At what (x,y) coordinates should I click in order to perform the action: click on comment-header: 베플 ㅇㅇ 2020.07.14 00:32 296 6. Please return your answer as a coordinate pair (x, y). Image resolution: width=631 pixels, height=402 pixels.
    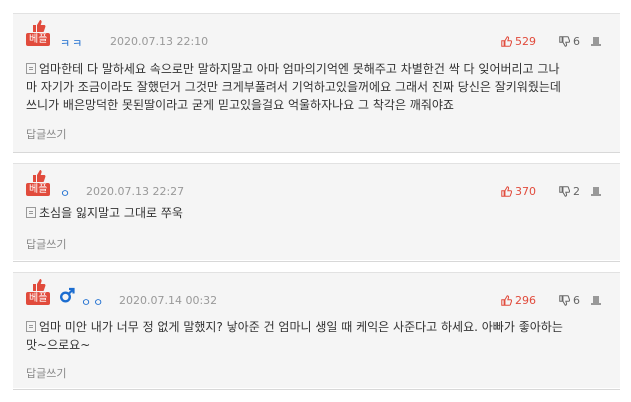
    Looking at the image, I should click on (321, 295).